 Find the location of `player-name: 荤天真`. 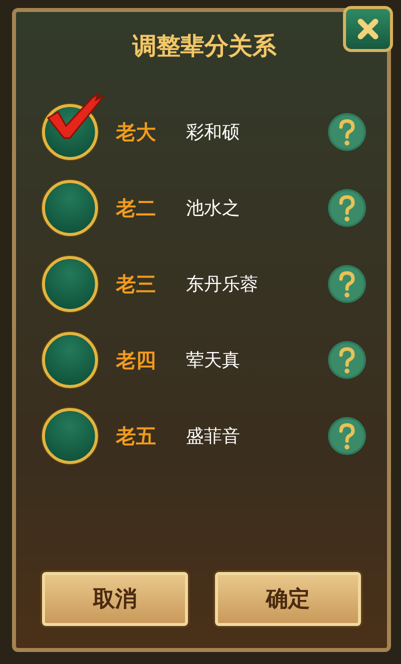

player-name: 荤天真 is located at coordinates (213, 360).